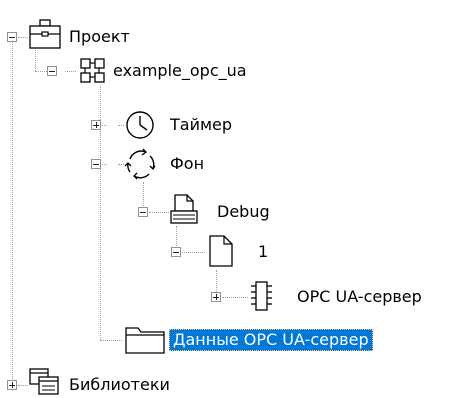 The height and width of the screenshot is (398, 459). Describe the element at coordinates (271, 340) in the screenshot. I see `tree-label-opc-data: Данные OPC UA-сервер` at that location.